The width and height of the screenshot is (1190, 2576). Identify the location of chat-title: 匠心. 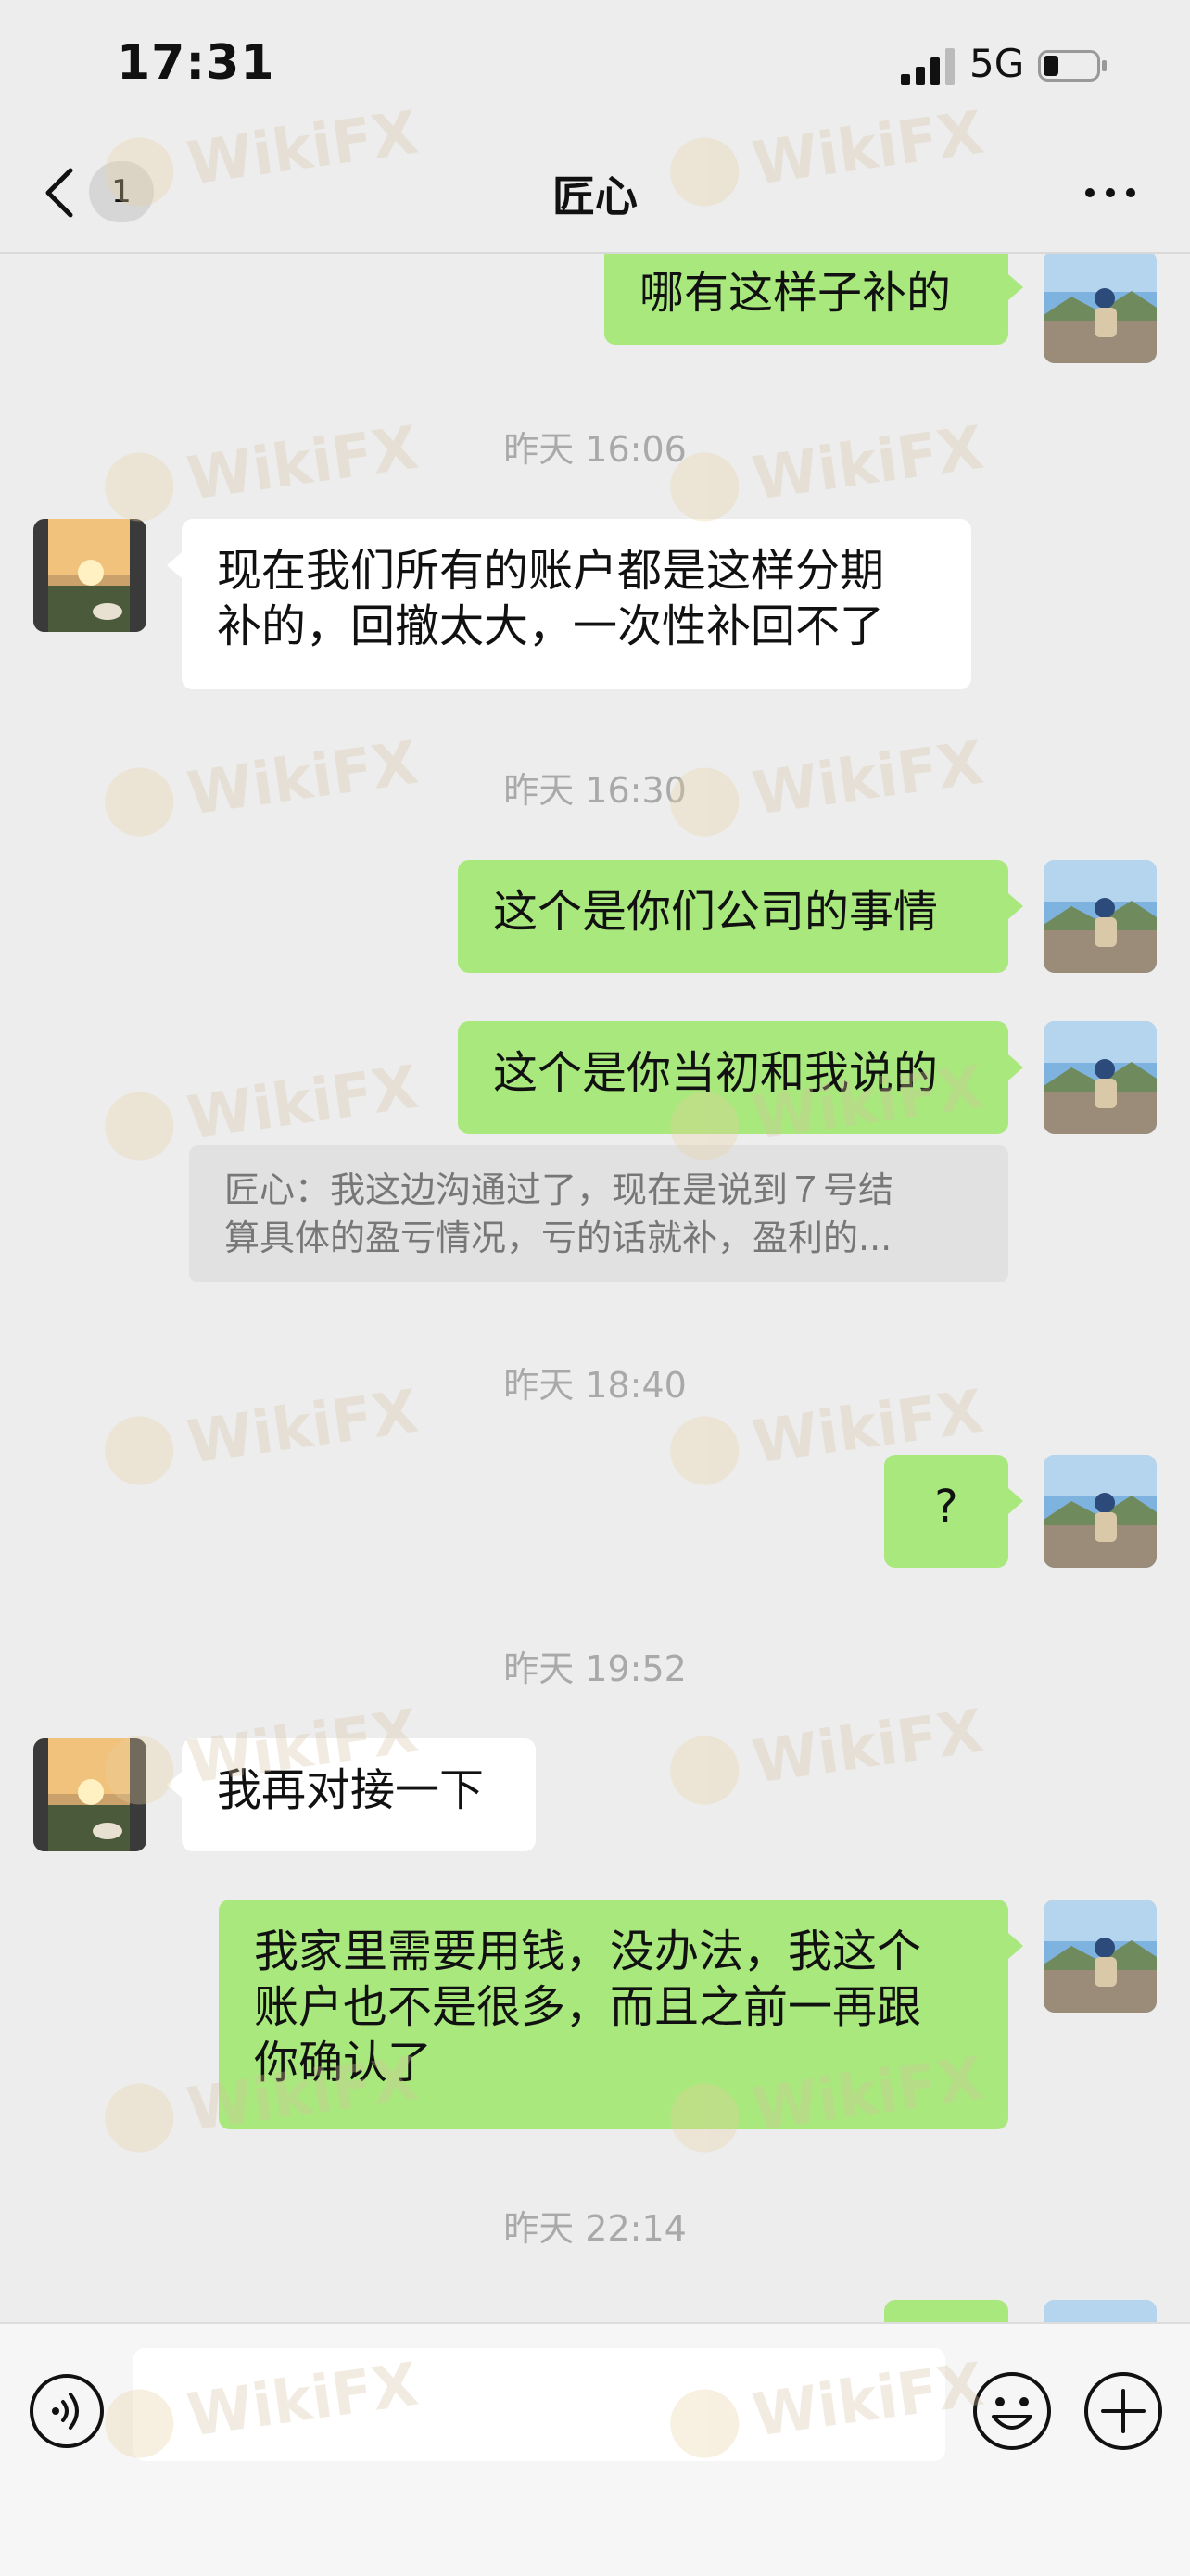
(595, 196).